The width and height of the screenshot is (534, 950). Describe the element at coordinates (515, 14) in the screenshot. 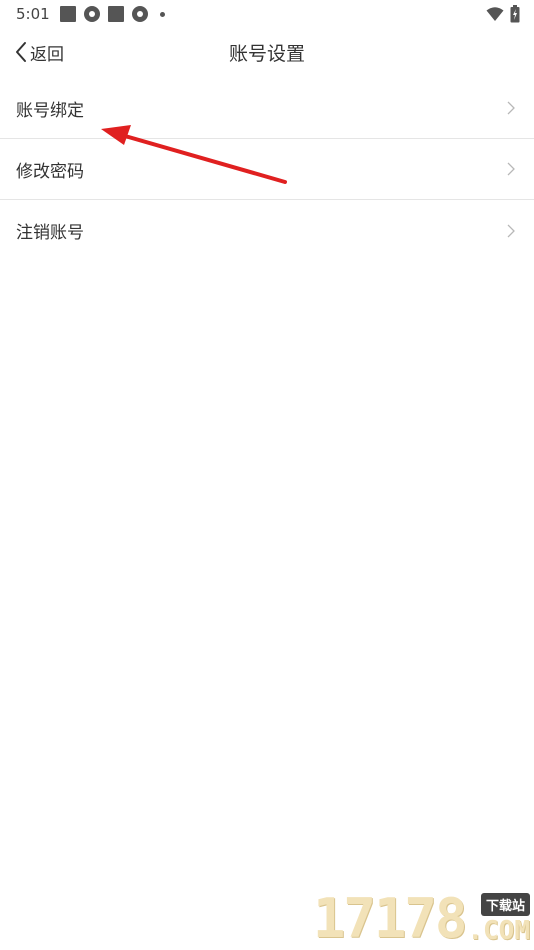

I see `battery-charging-icon` at that location.